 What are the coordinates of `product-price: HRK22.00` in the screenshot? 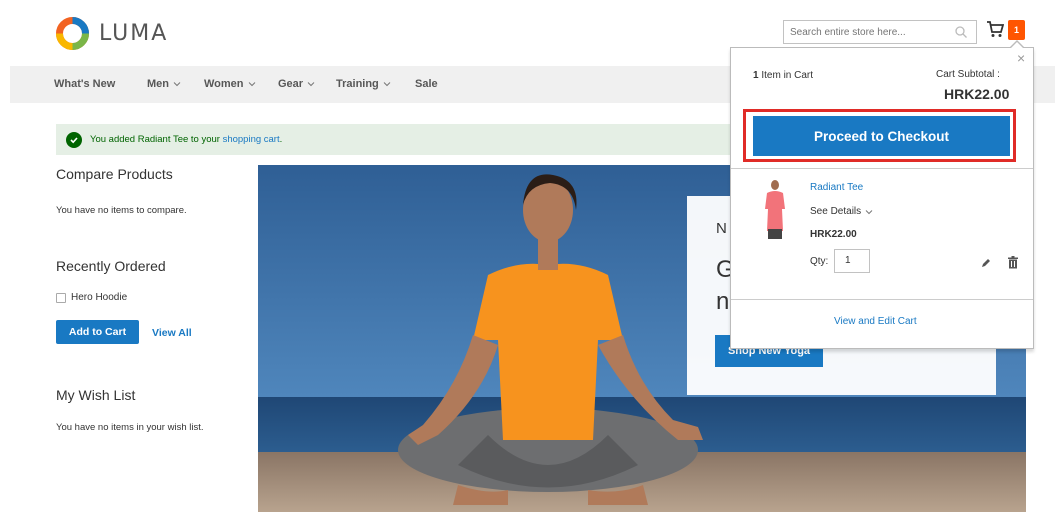 It's located at (833, 234).